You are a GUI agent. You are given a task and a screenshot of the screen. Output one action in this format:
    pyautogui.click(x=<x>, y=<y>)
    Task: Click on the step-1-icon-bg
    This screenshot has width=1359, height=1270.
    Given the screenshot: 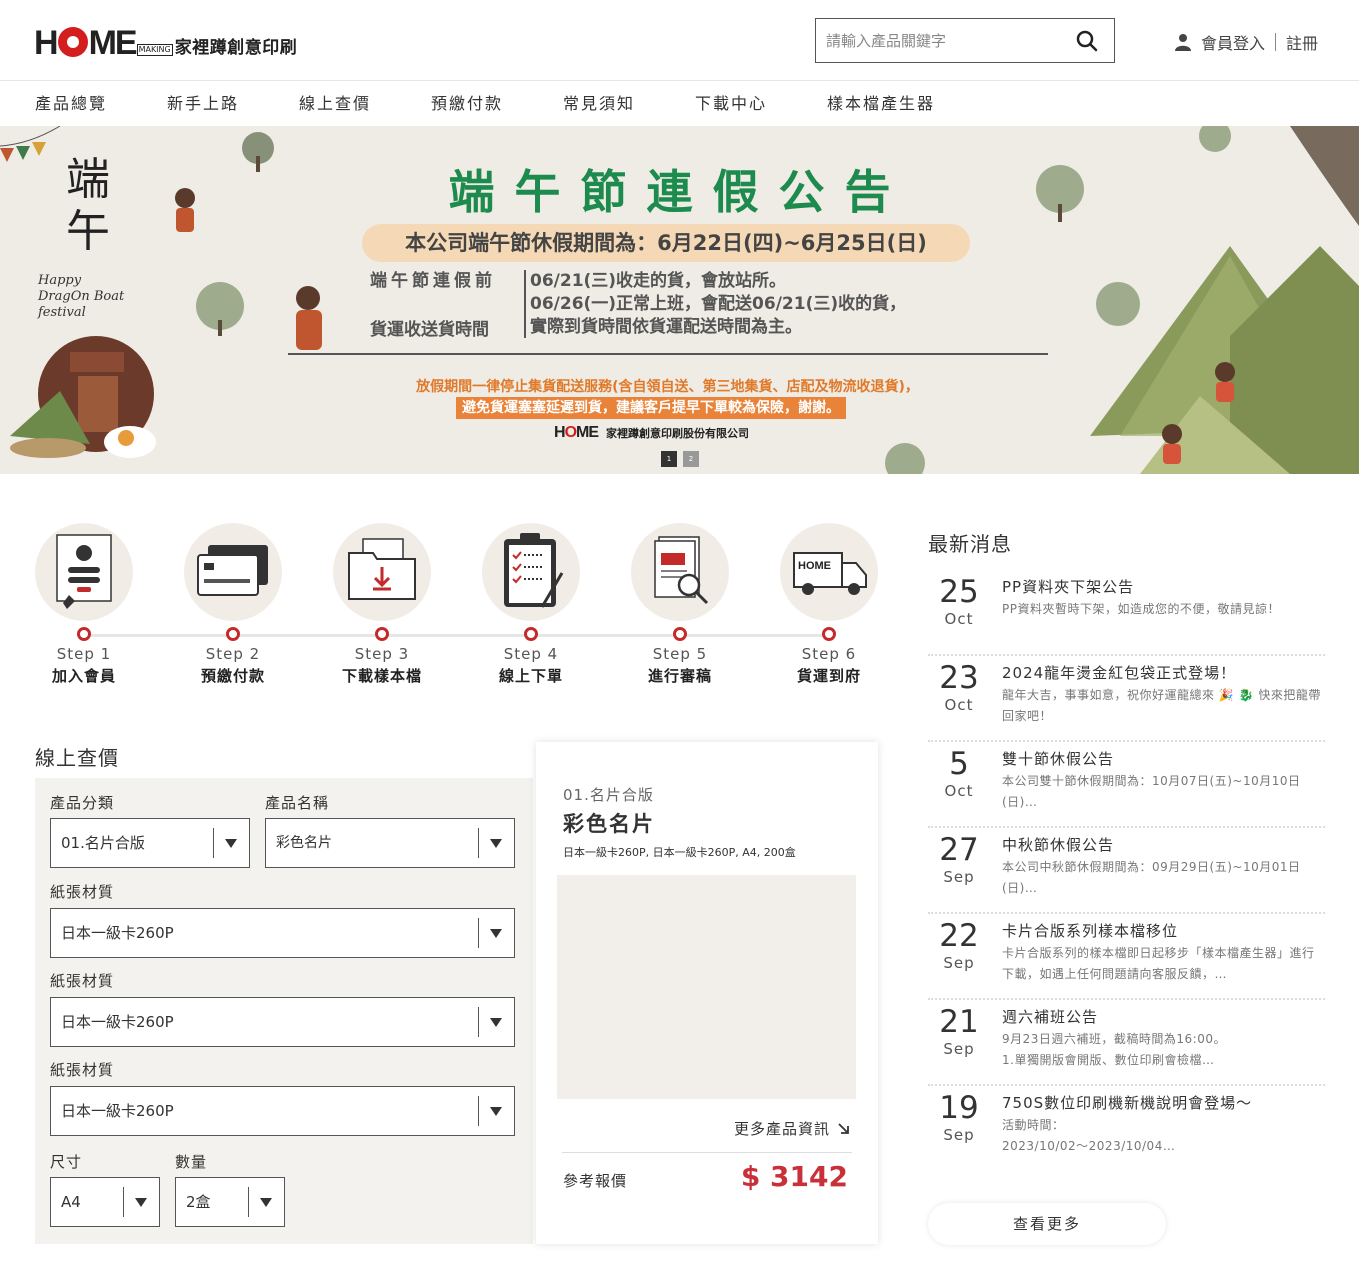 What is the action you would take?
    pyautogui.click(x=84, y=572)
    